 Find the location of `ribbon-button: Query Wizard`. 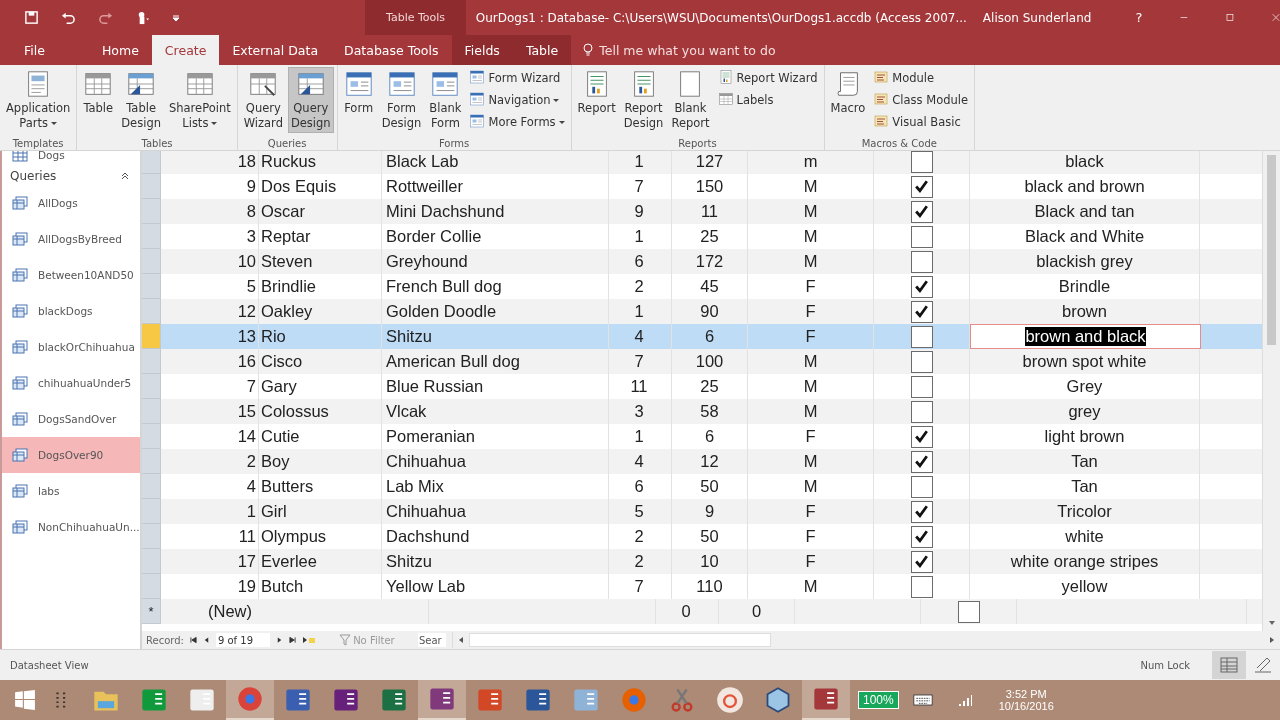

ribbon-button: Query Wizard is located at coordinates (263, 100).